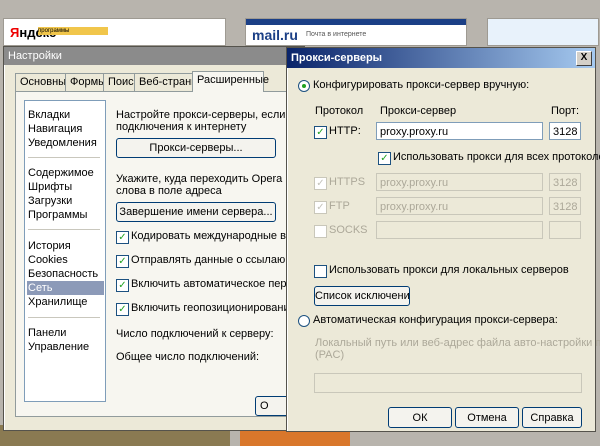 Image resolution: width=600 pixels, height=446 pixels. I want to click on encode-intl-addresses-checkbox: ✓, so click(122, 237).